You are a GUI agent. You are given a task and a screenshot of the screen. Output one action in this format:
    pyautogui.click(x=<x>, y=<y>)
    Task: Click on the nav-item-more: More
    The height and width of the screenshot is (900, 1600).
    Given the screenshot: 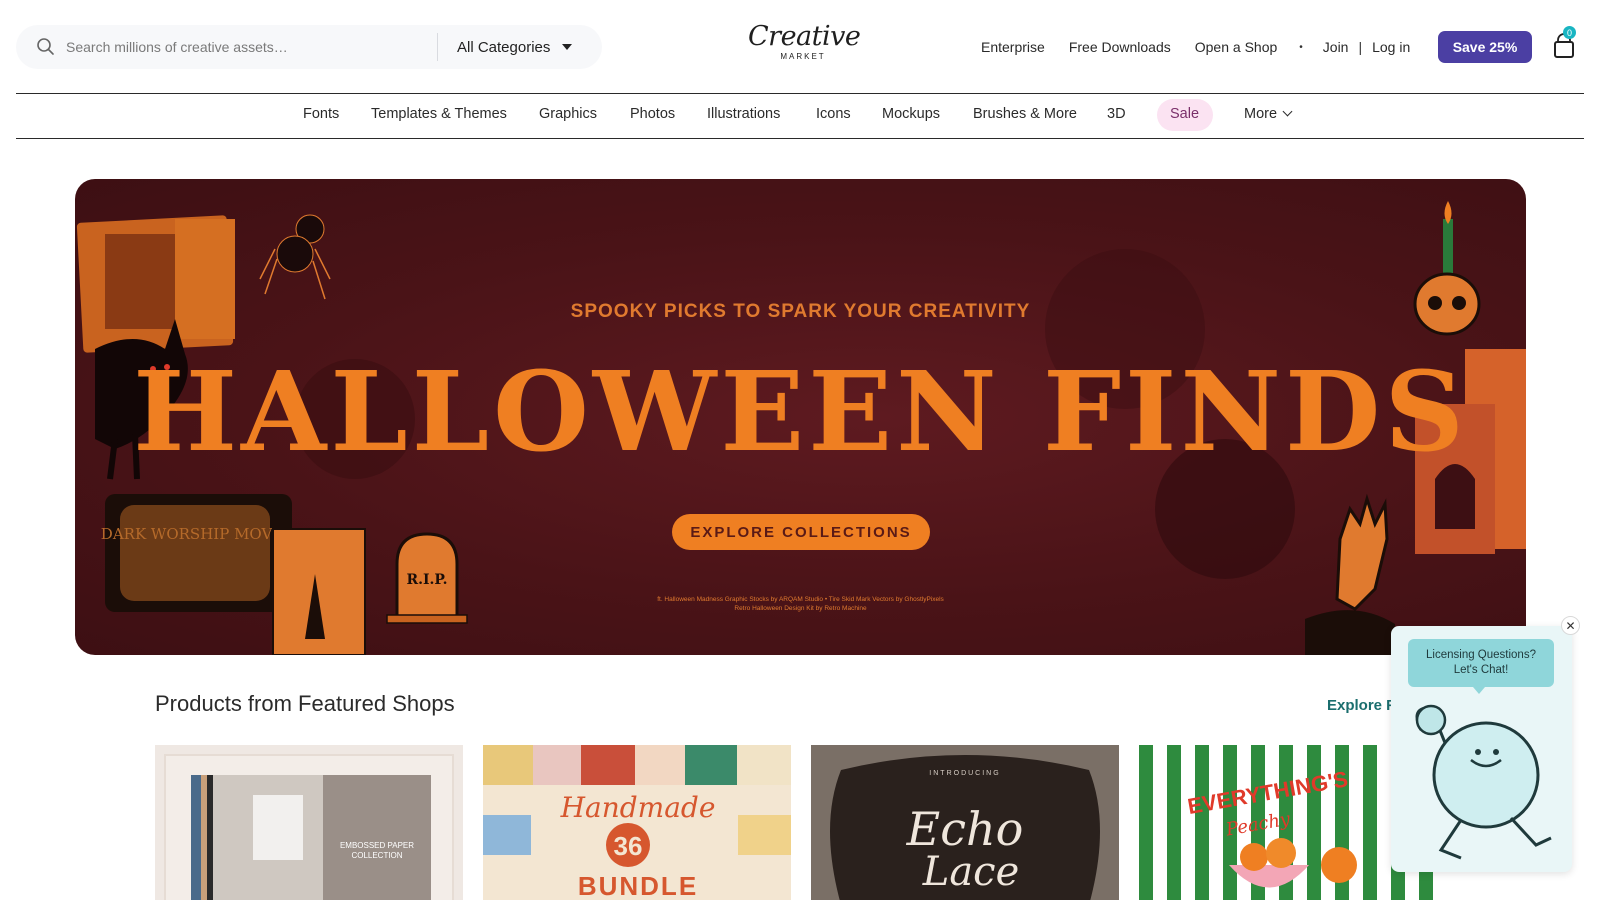 What is the action you would take?
    pyautogui.click(x=1268, y=114)
    